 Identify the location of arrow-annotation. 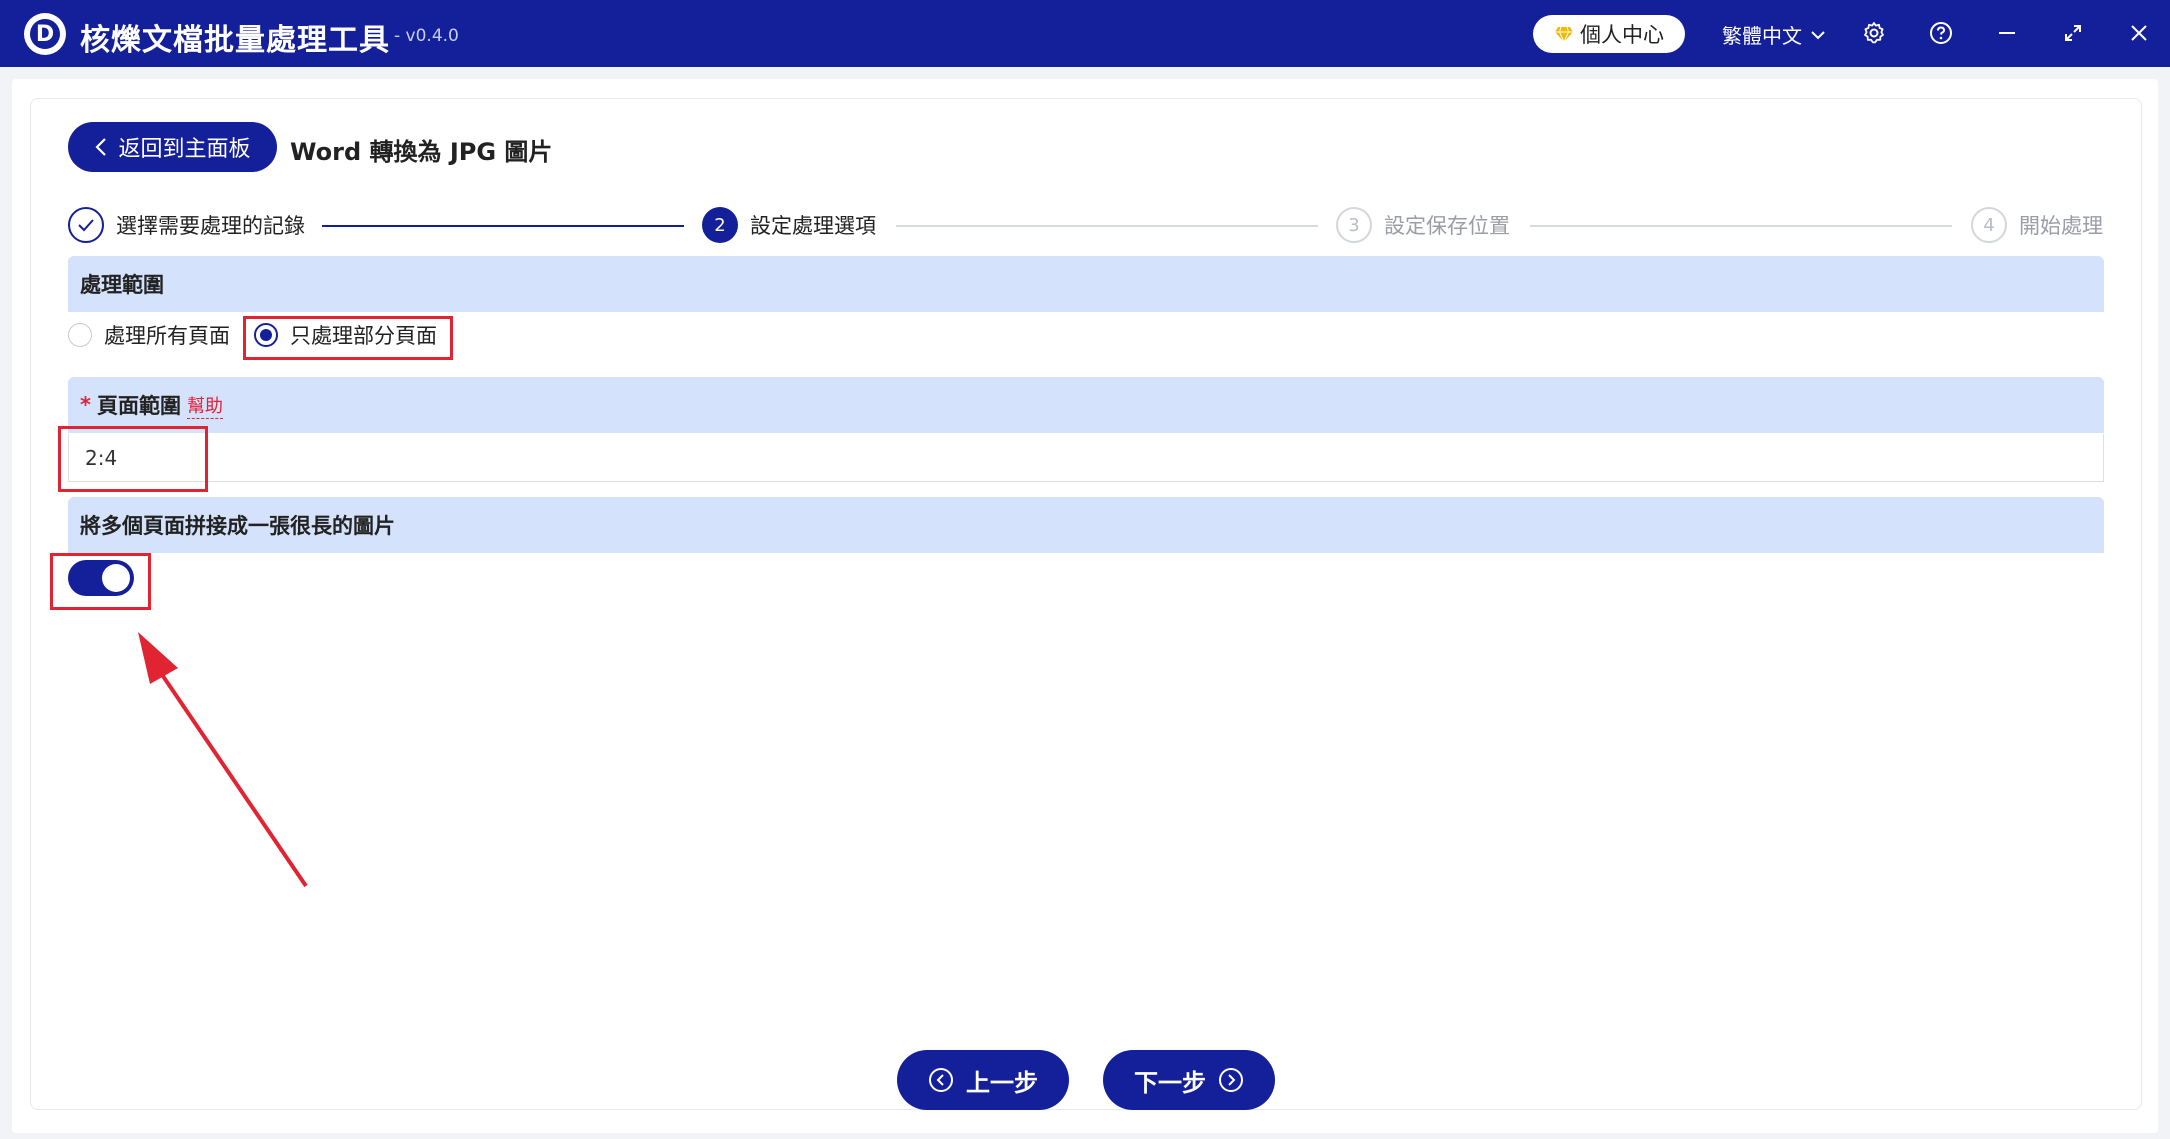
(223, 760).